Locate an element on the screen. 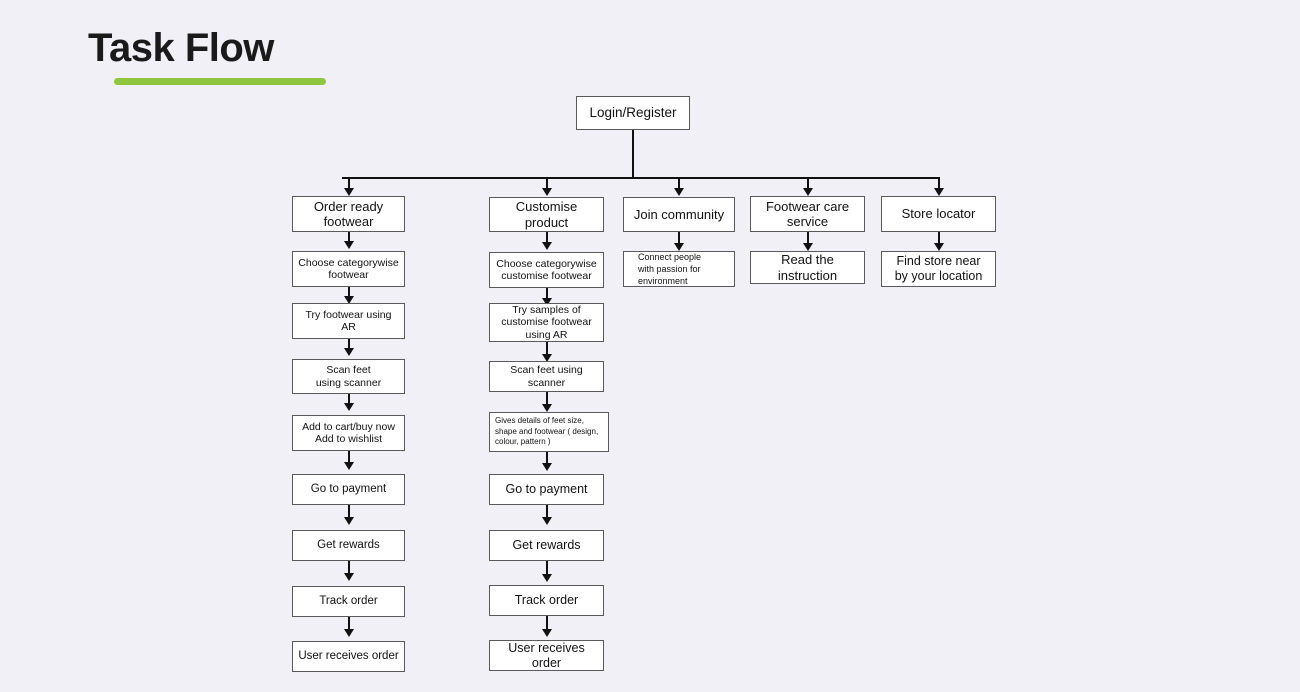  node-find-store-near-location: Find store near by your location is located at coordinates (938, 269).